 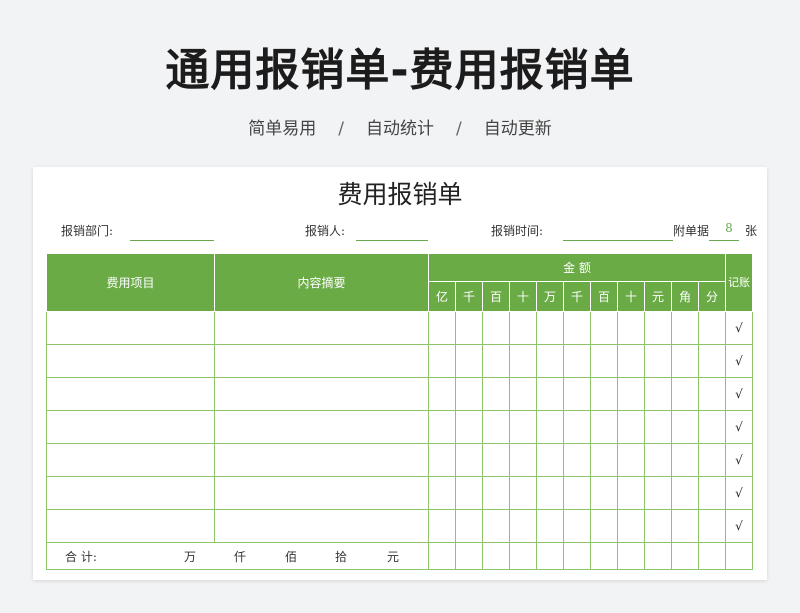 What do you see at coordinates (172, 240) in the screenshot?
I see `dept-field` at bounding box center [172, 240].